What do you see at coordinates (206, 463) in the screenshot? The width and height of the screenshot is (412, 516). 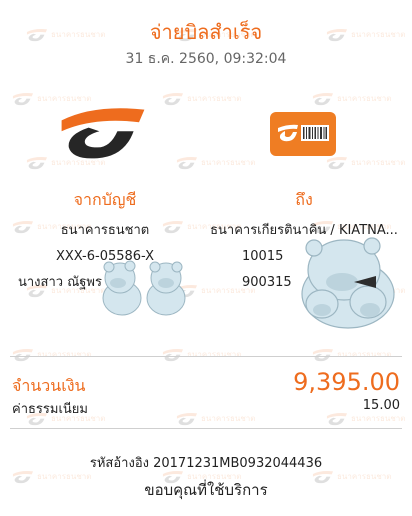 I see `reference-code: รหัสอ้างอิง 20171231MB0932044436` at bounding box center [206, 463].